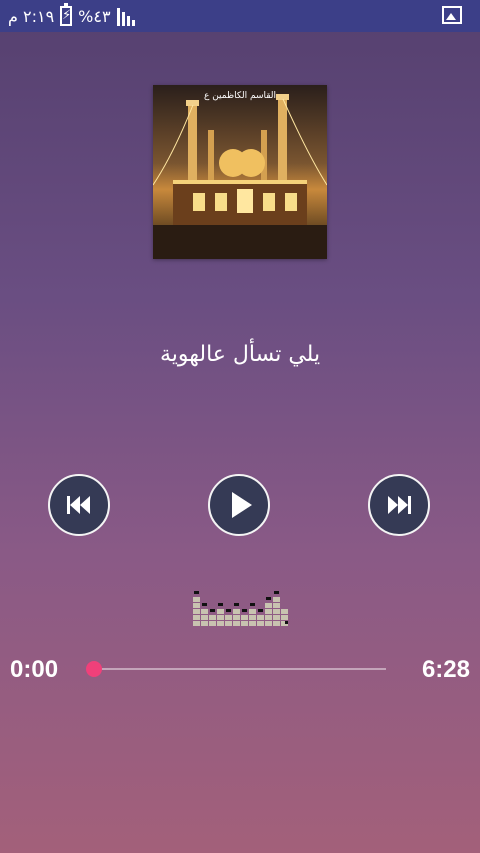  Describe the element at coordinates (34, 669) in the screenshot. I see `time-current: 0:00` at that location.